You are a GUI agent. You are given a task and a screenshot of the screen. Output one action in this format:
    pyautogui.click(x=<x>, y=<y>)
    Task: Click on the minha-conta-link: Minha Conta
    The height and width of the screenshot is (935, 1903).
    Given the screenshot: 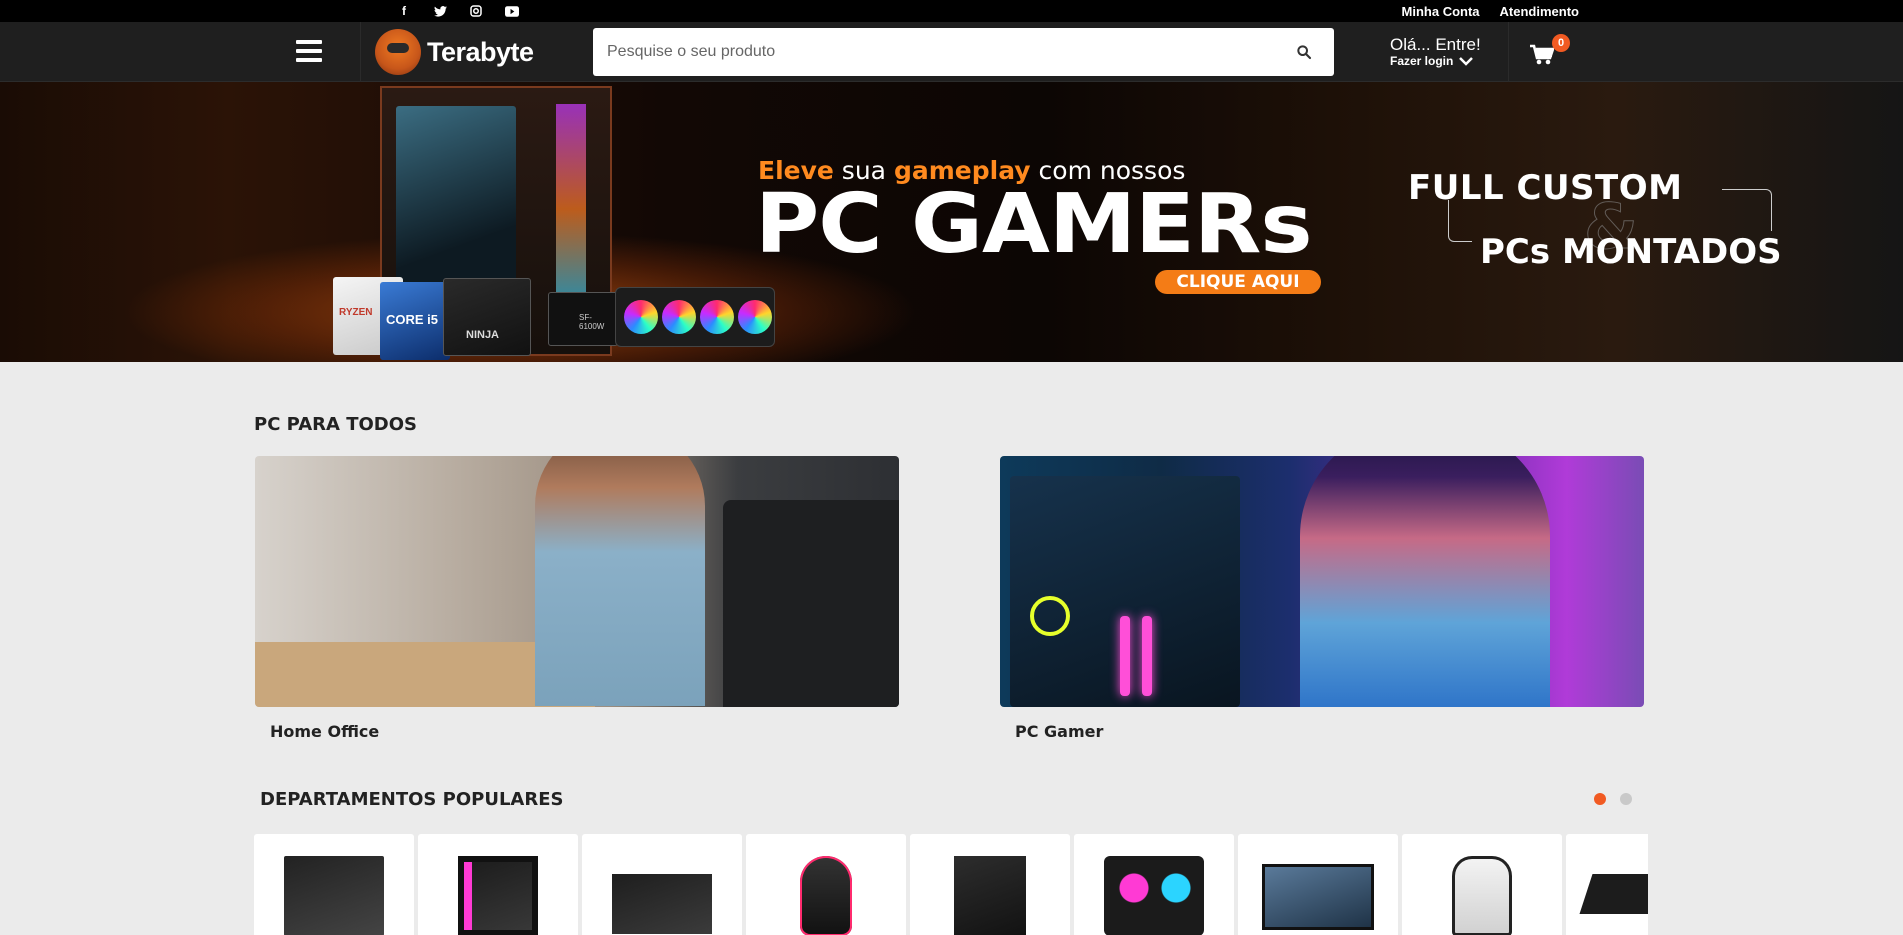 What is the action you would take?
    pyautogui.click(x=1441, y=11)
    